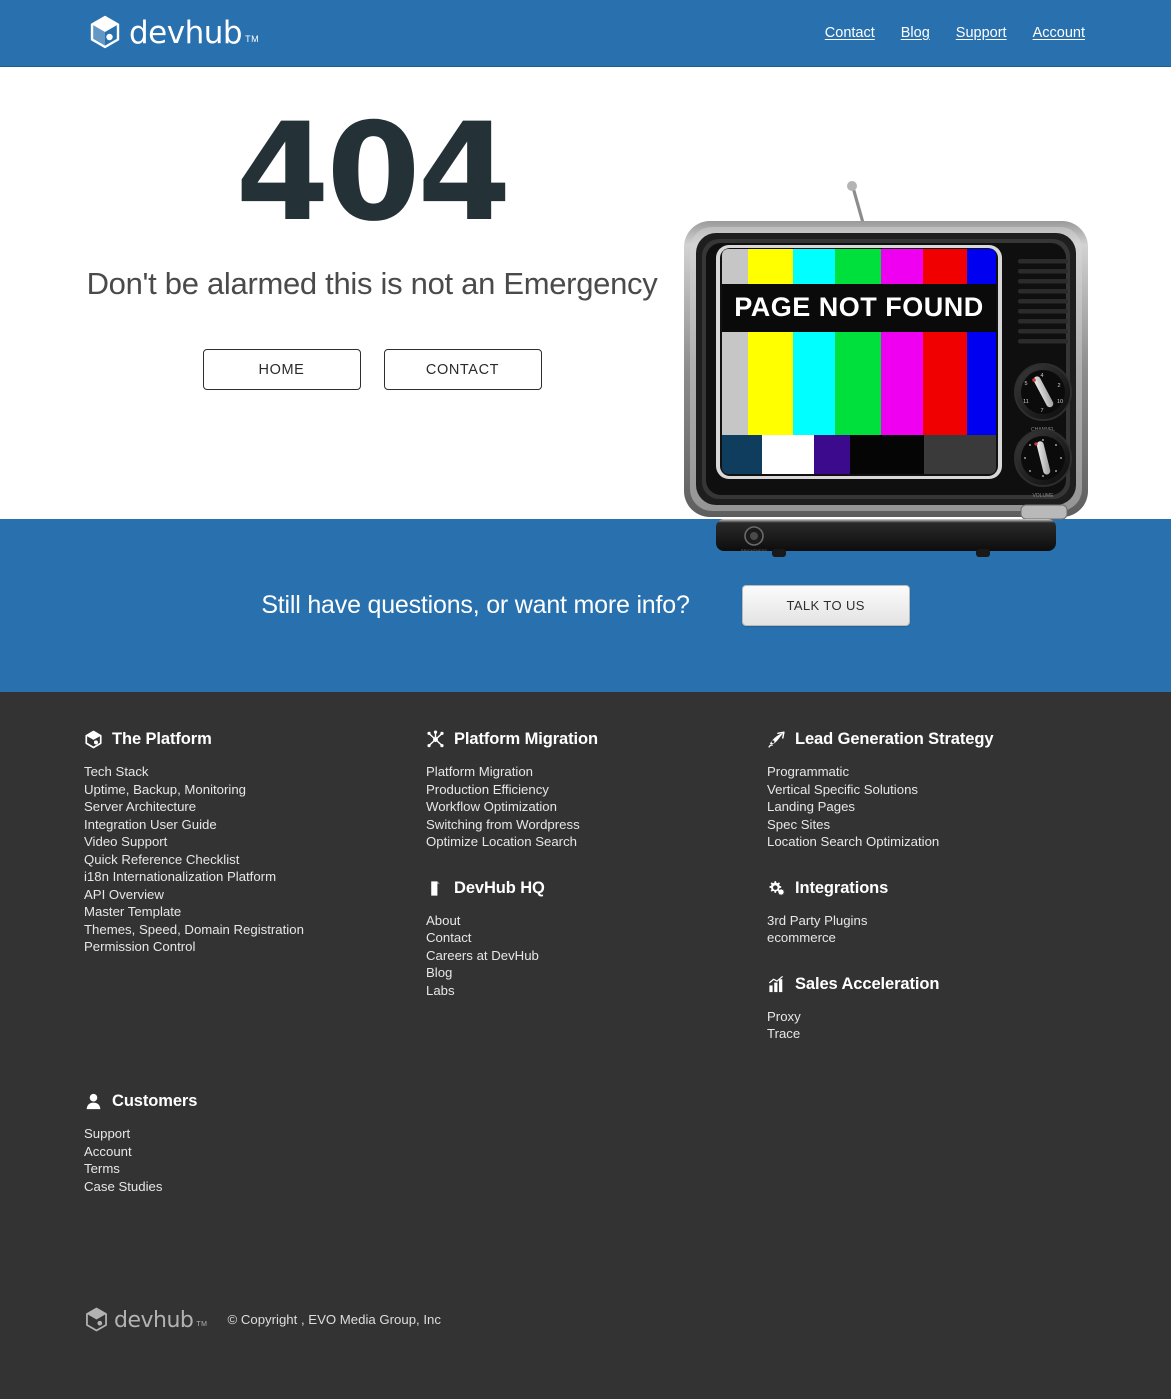 Image resolution: width=1171 pixels, height=1400 pixels. Describe the element at coordinates (202, 1324) in the screenshot. I see `footer-logo-trademark: TM` at that location.